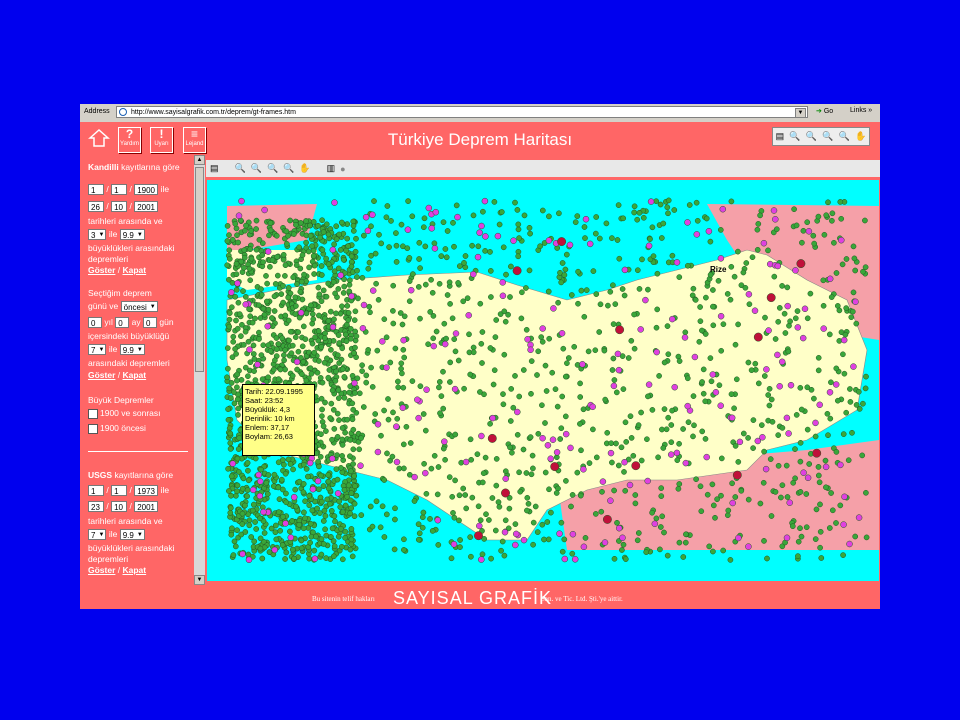  Describe the element at coordinates (96, 507) in the screenshot. I see `usgs-end-day-input: 23` at that location.